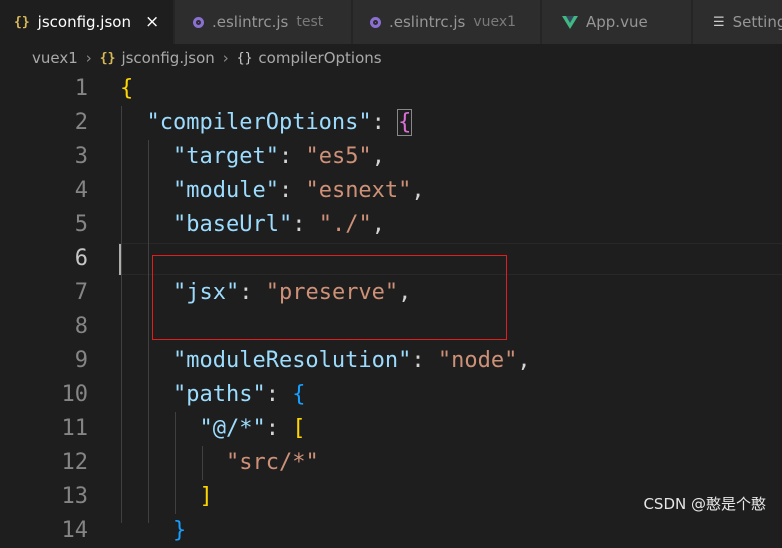  I want to click on json-key: "target", so click(225, 156).